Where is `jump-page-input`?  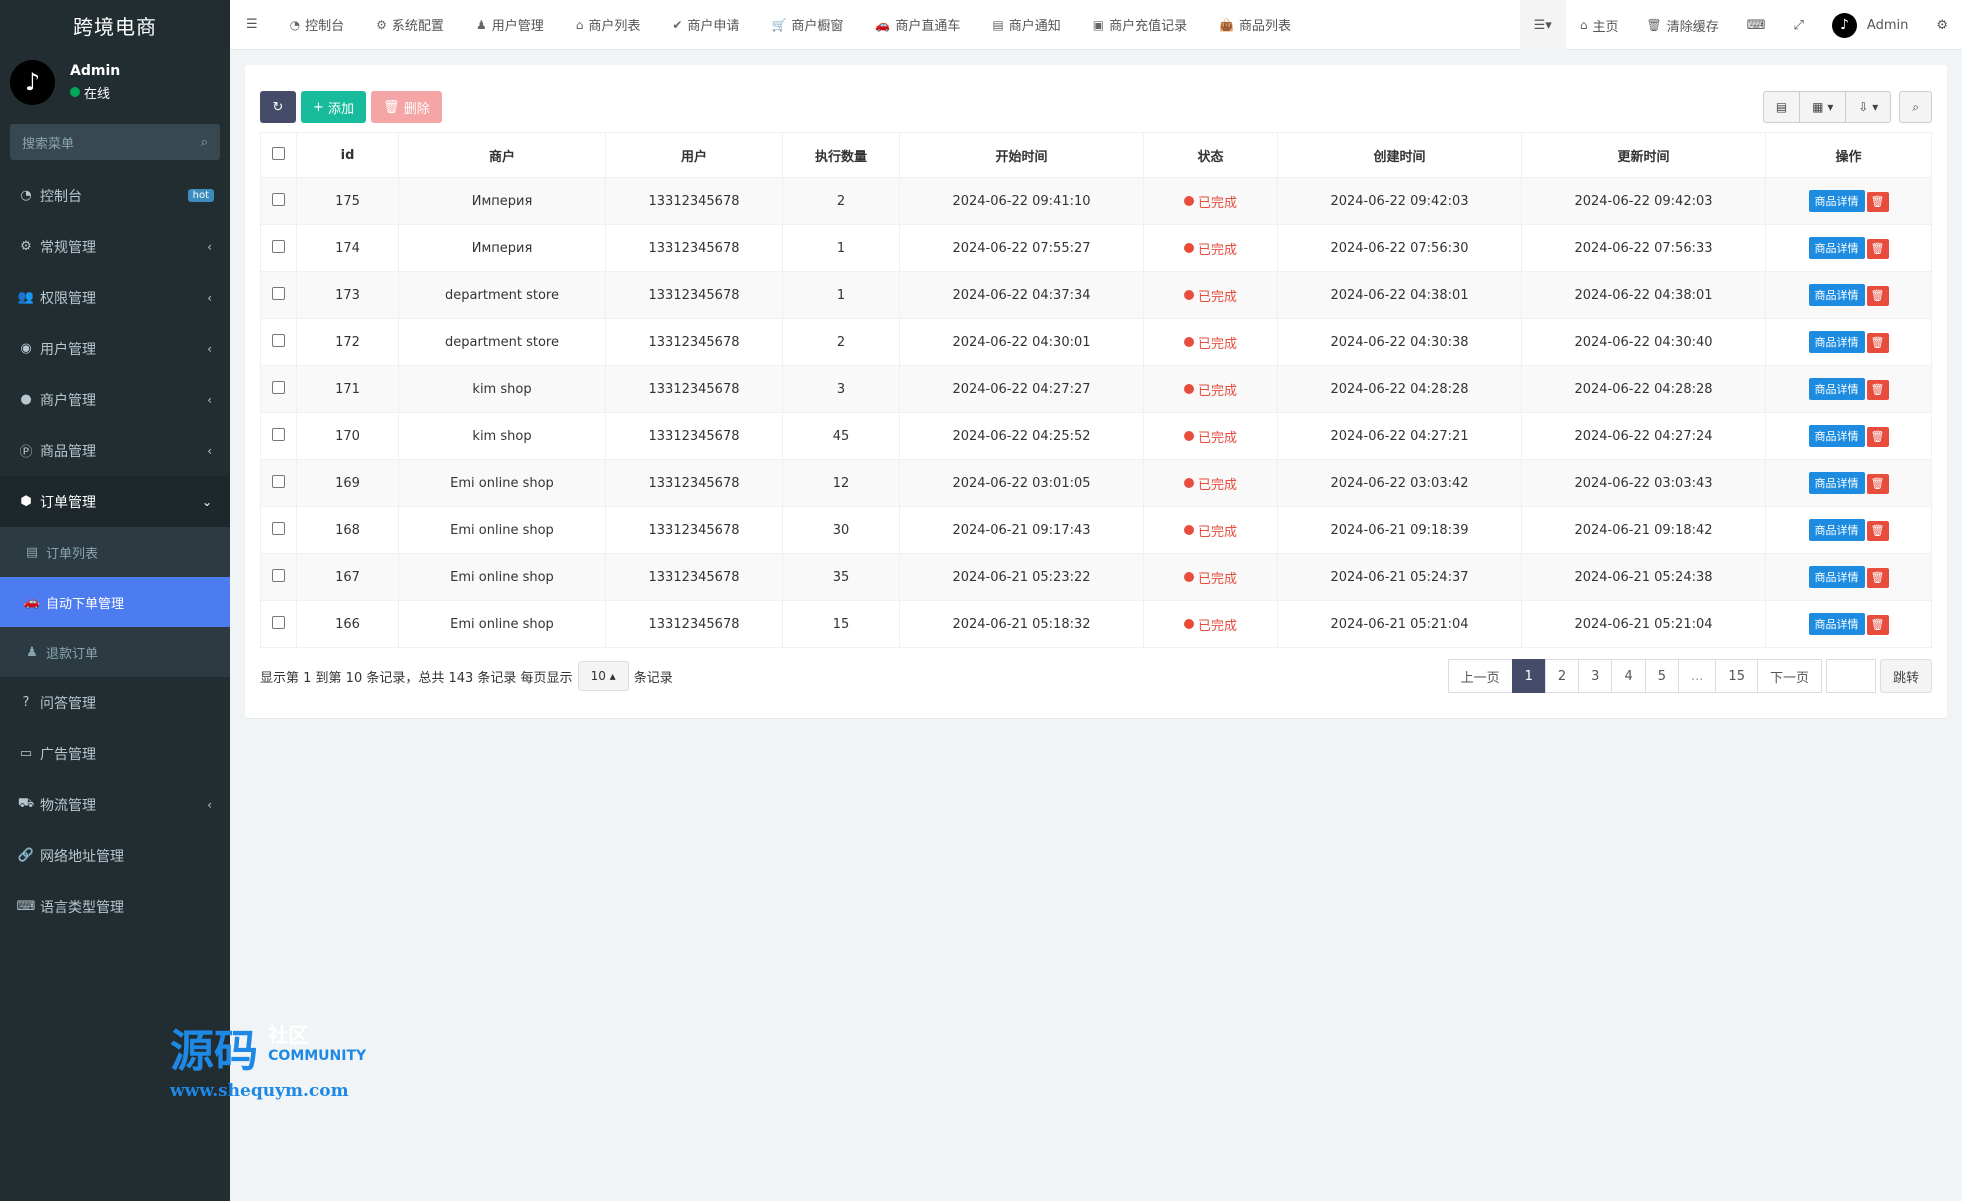 jump-page-input is located at coordinates (1850, 676).